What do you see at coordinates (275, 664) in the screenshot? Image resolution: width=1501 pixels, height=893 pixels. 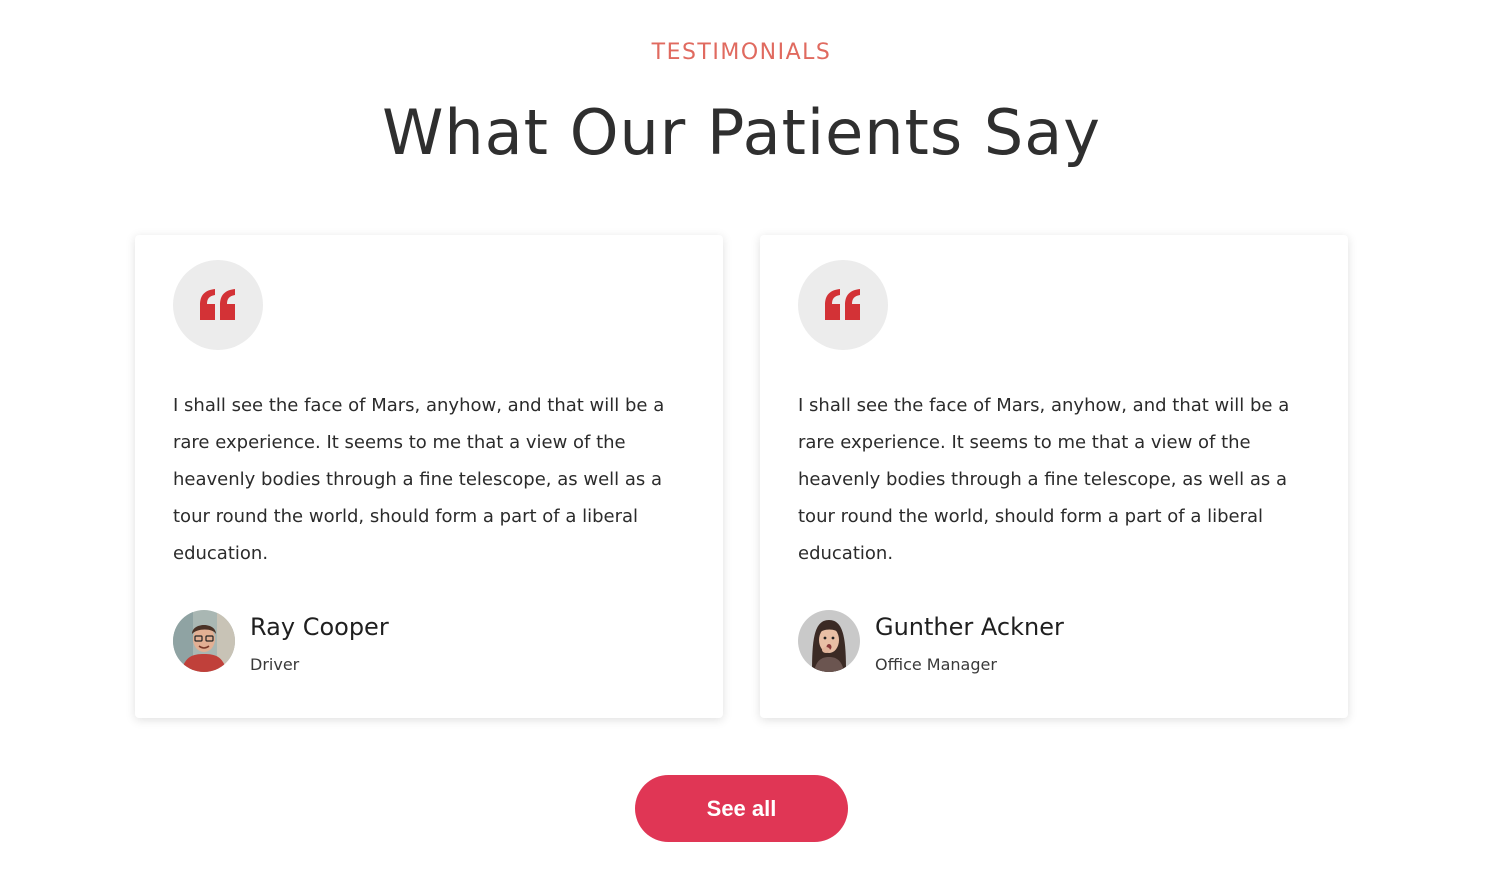 I see `author-role: Driver` at bounding box center [275, 664].